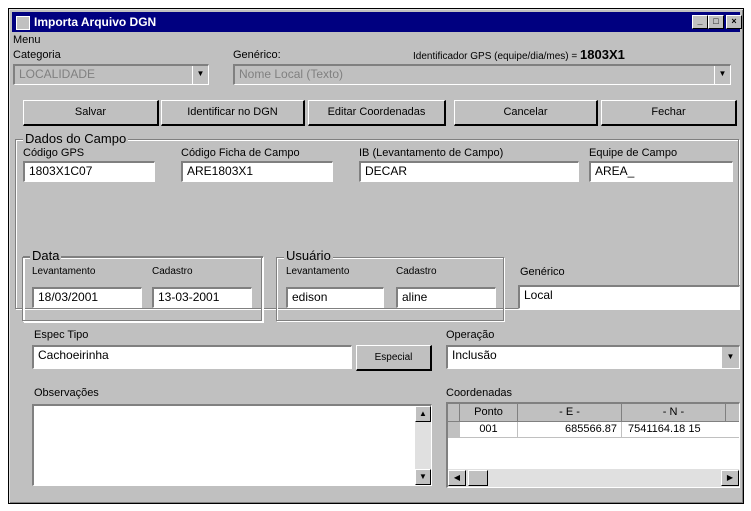  I want to click on fechar-button: Fechar, so click(669, 113).